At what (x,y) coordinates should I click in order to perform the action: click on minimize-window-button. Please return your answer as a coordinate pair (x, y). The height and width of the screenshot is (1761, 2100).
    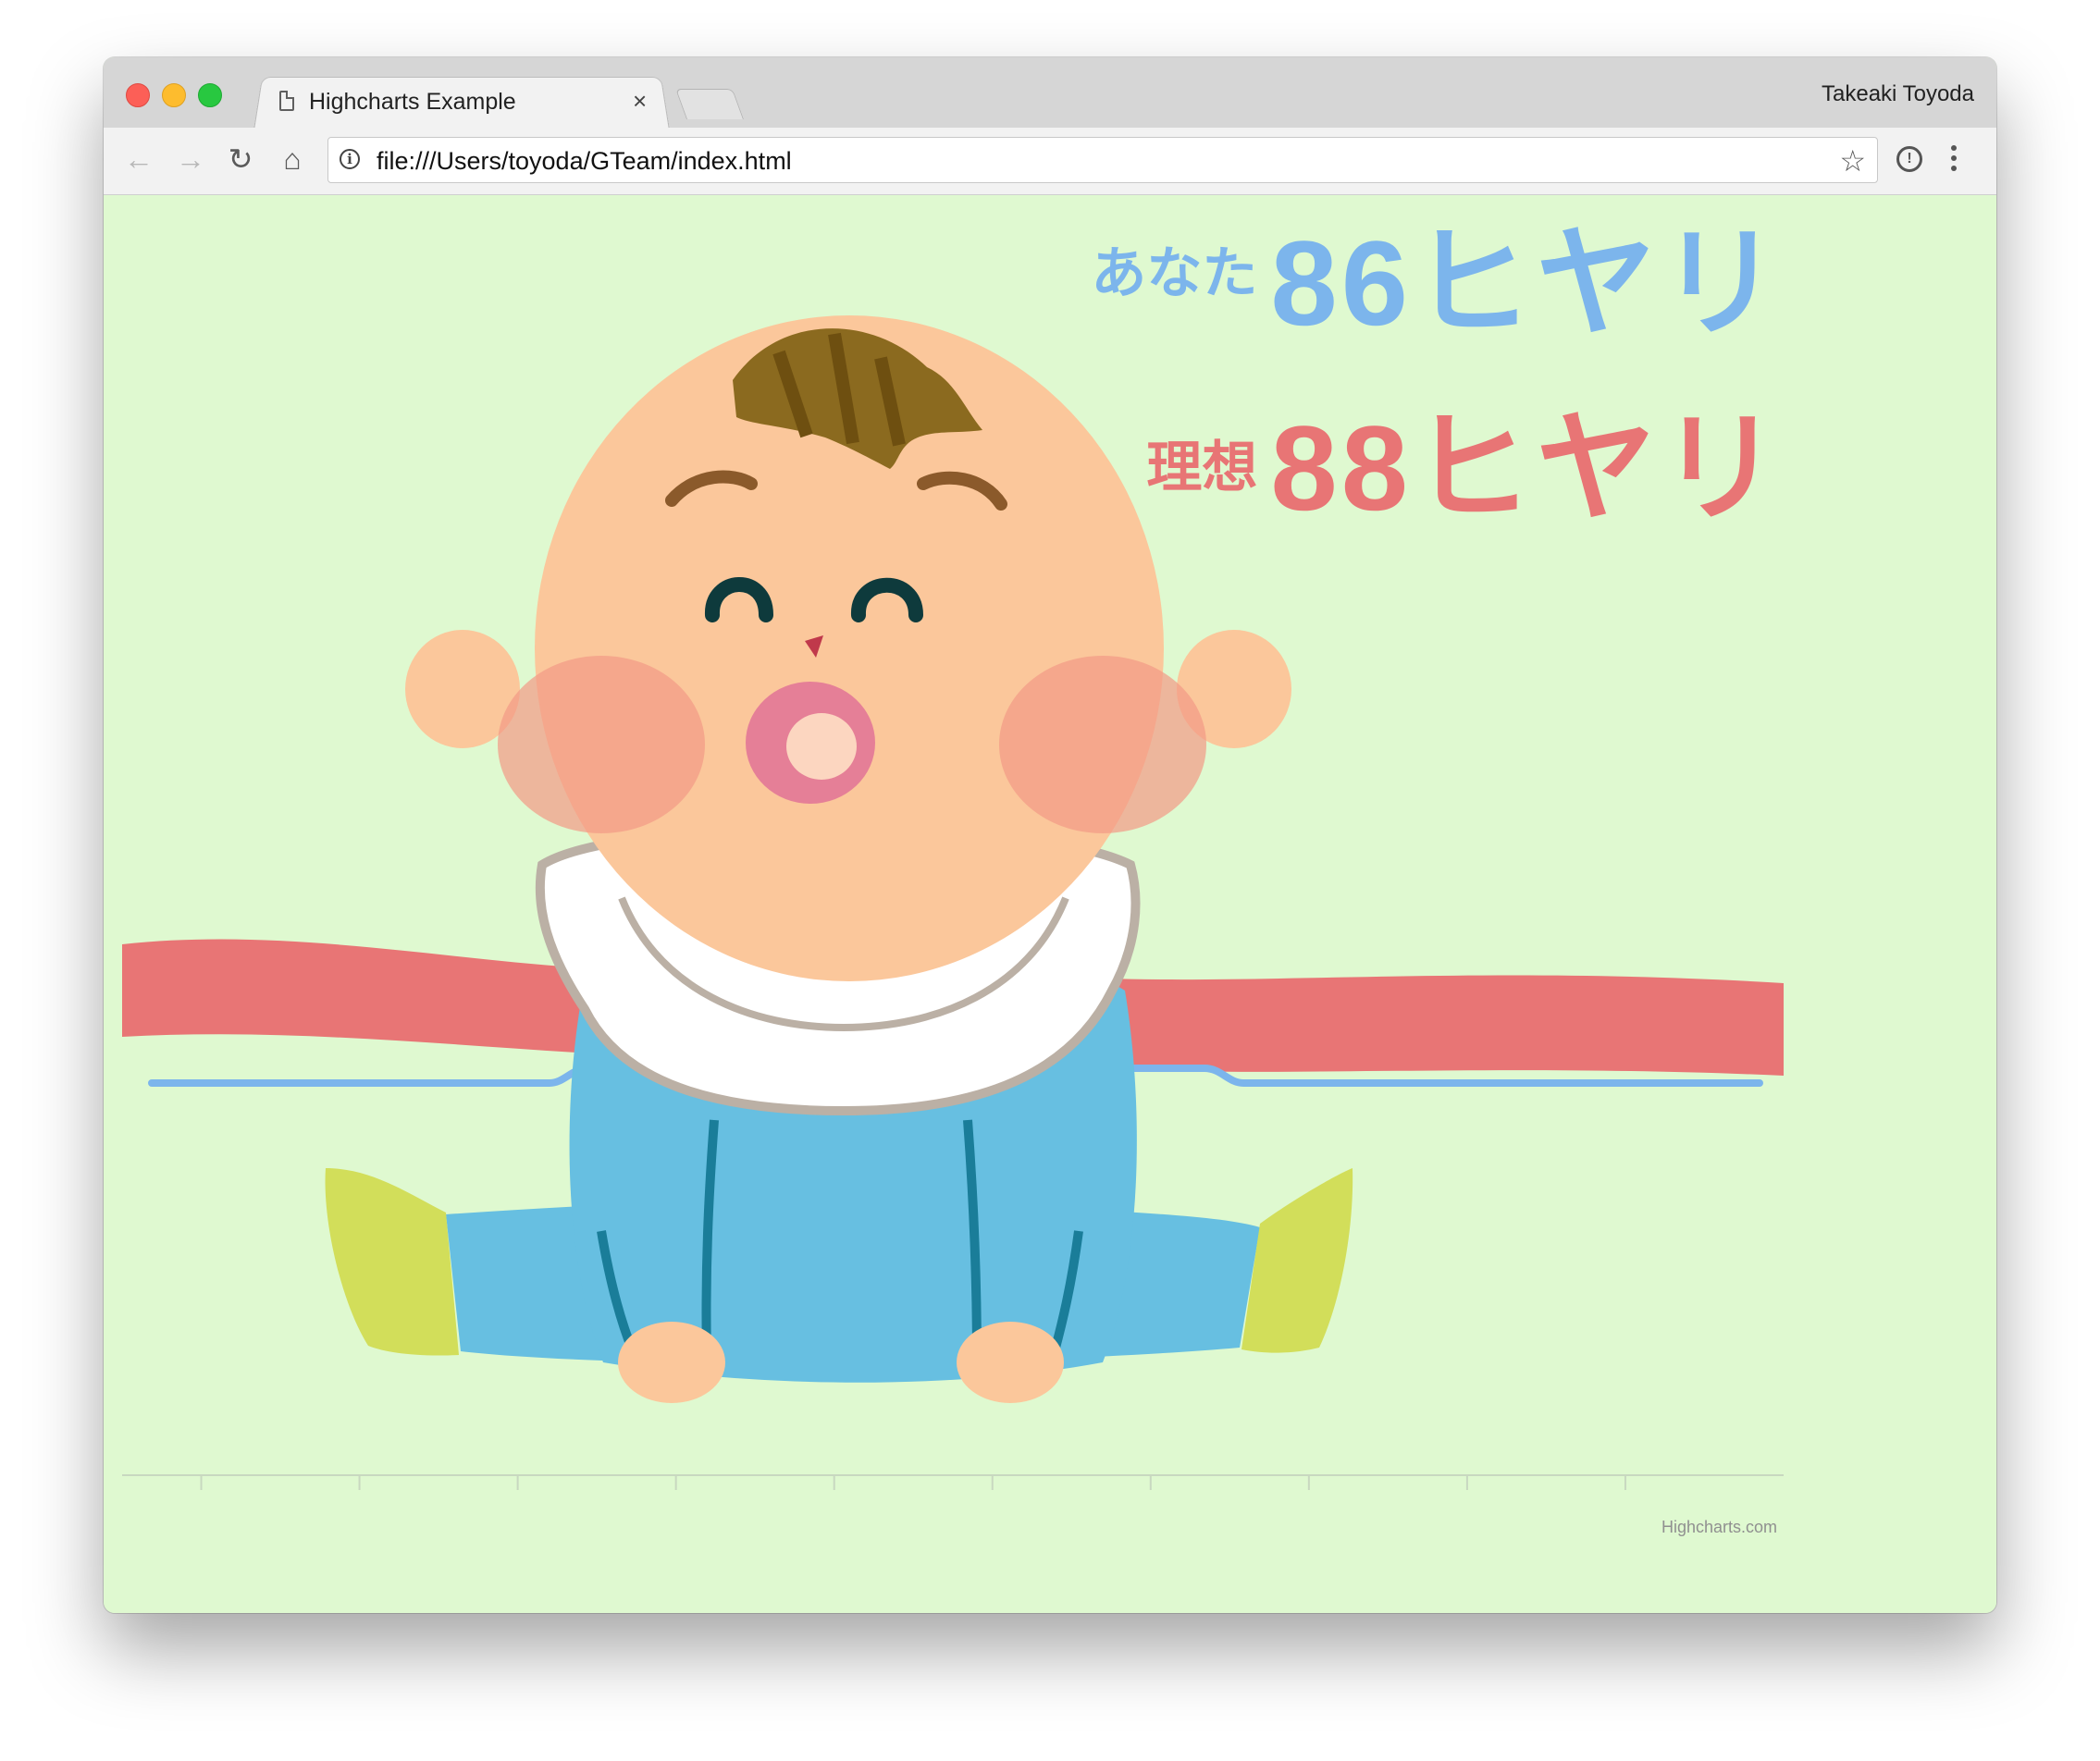
    Looking at the image, I should click on (174, 95).